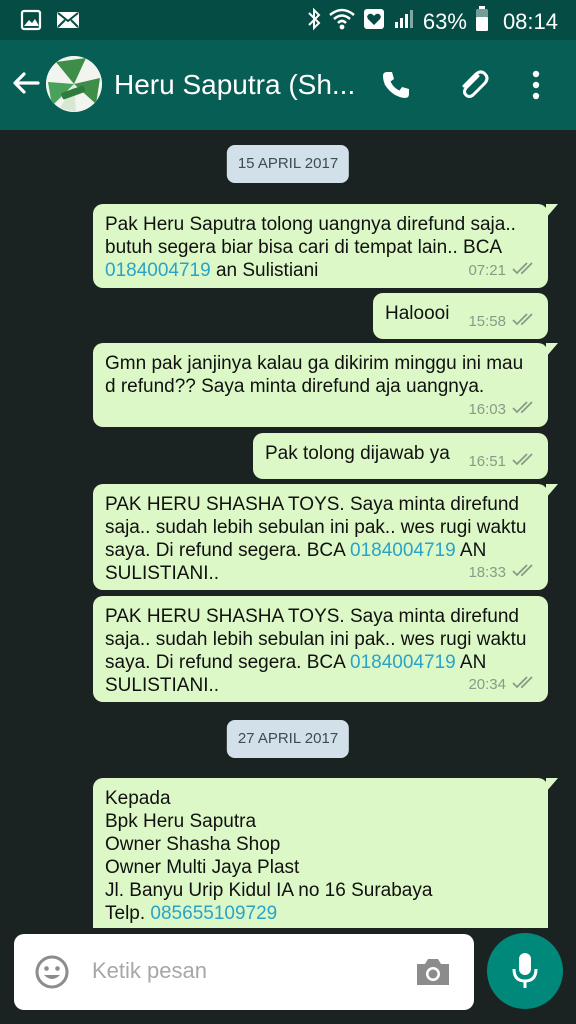 The width and height of the screenshot is (576, 1024). Describe the element at coordinates (374, 22) in the screenshot. I see `heart-box-icon` at that location.